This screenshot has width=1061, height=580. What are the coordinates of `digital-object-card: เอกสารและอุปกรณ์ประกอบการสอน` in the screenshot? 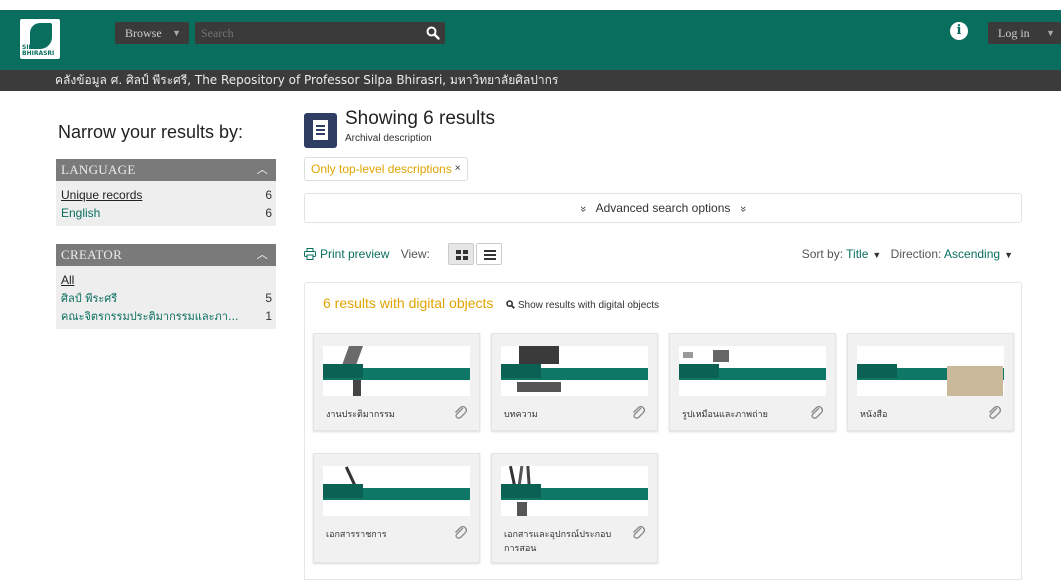 It's located at (574, 508).